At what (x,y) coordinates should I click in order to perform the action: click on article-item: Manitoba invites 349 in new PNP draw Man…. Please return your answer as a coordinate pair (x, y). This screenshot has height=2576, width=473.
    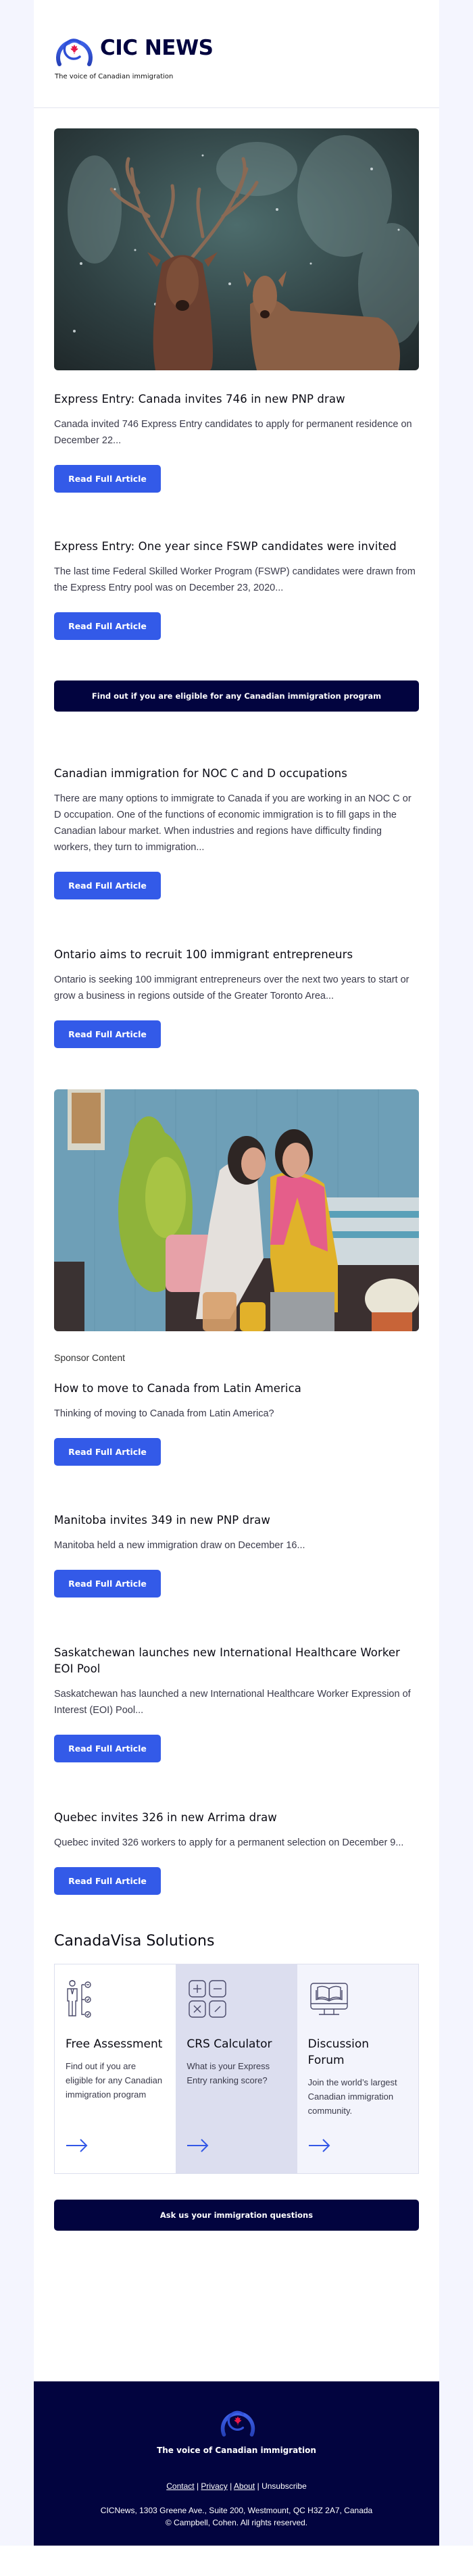
    Looking at the image, I should click on (236, 1532).